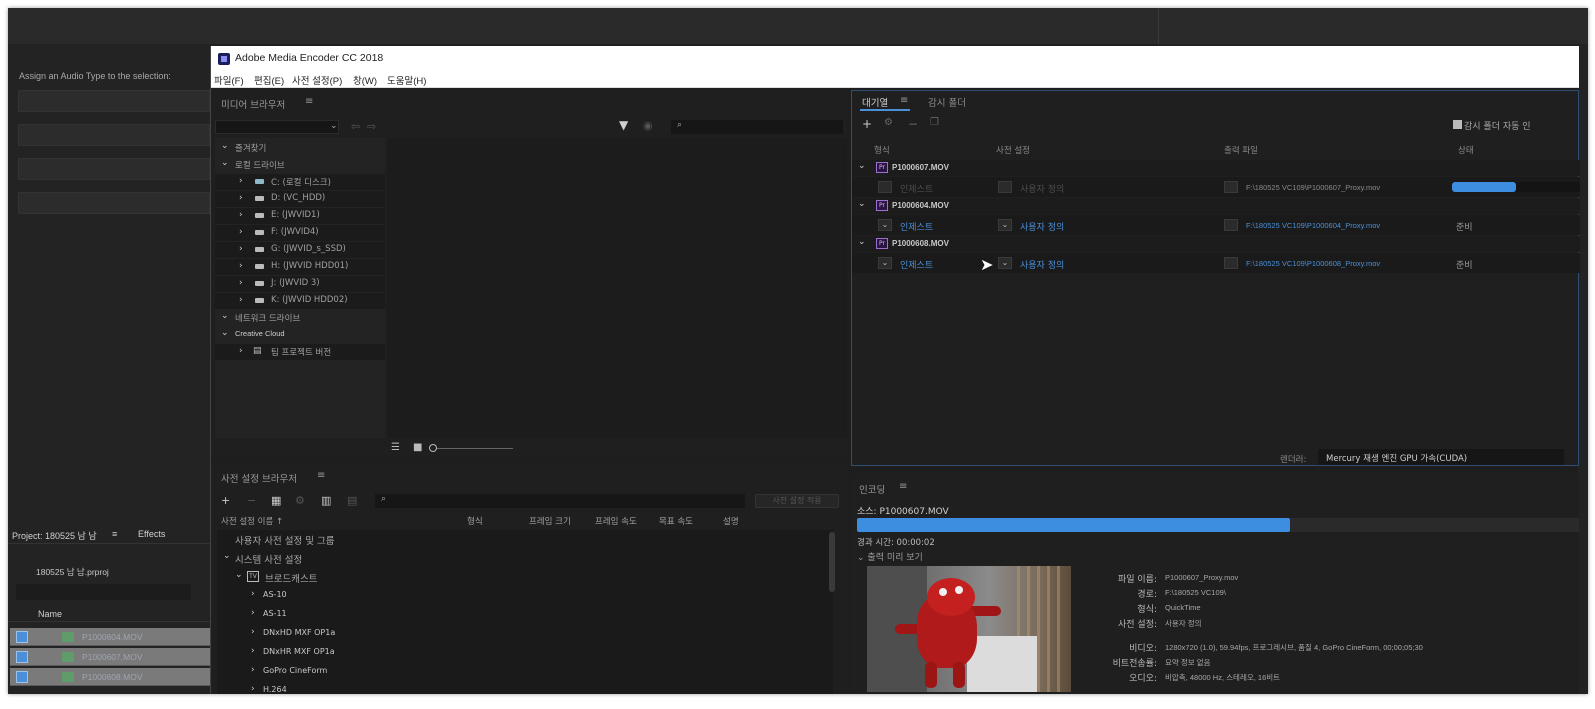 The width and height of the screenshot is (1595, 709). What do you see at coordinates (1241, 150) in the screenshot?
I see `col-output-file: 출력 파일` at bounding box center [1241, 150].